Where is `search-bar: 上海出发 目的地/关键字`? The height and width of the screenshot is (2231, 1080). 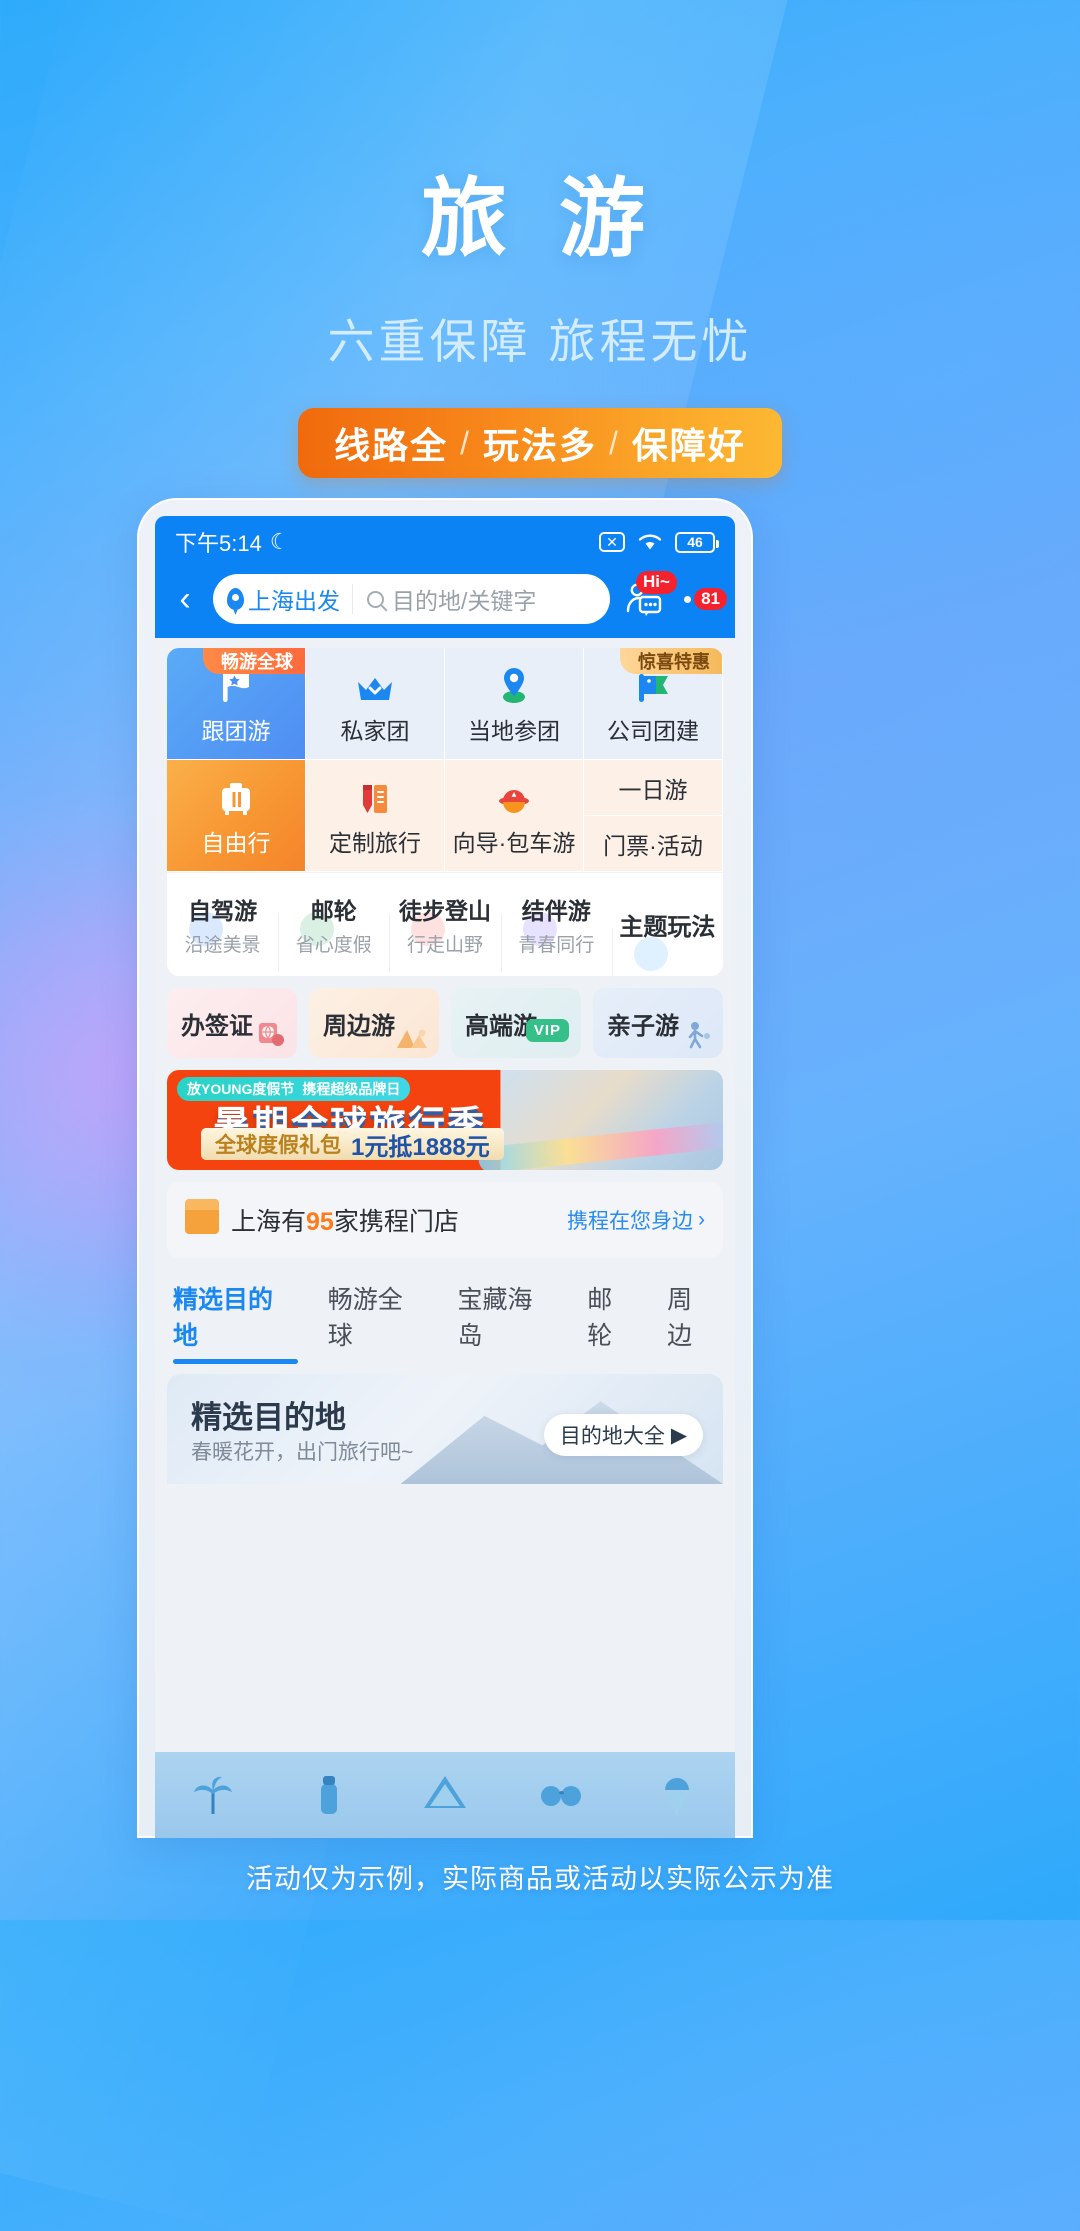 search-bar: 上海出发 目的地/关键字 is located at coordinates (411, 599).